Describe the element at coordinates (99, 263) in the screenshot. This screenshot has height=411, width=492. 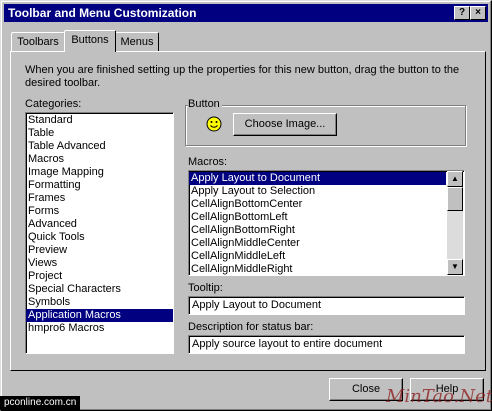
I see `category-list-item: Views` at that location.